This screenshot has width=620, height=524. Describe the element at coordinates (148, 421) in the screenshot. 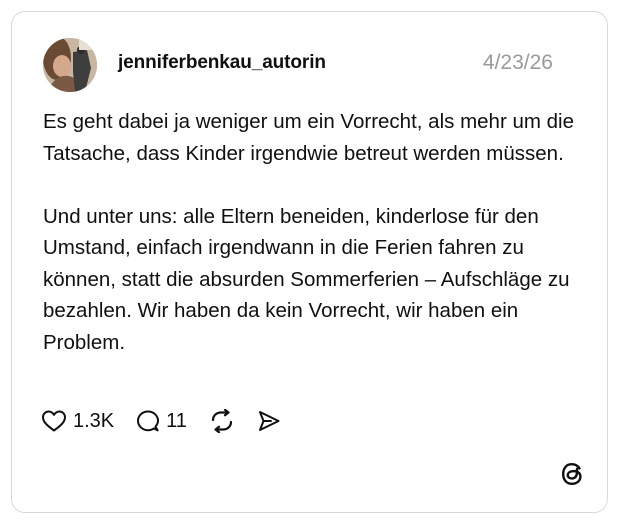

I see `speech-bubble-icon` at that location.